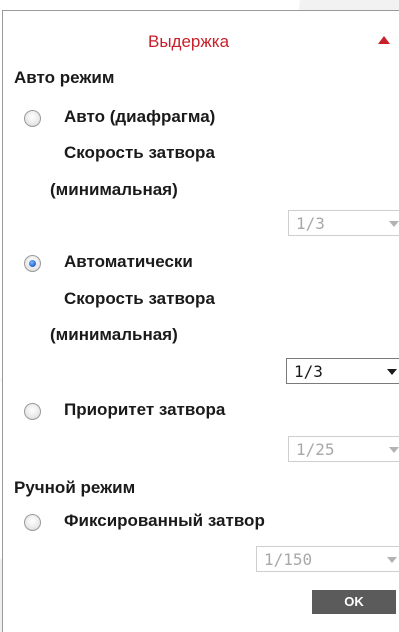 The height and width of the screenshot is (632, 399). I want to click on auto-mode-heading: Авто режим, so click(64, 77).